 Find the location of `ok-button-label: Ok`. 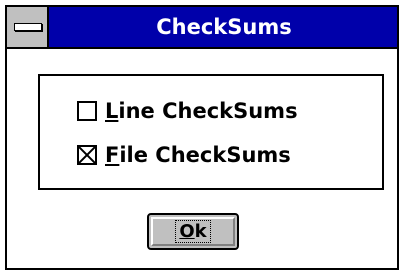

ok-button-label: Ok is located at coordinates (193, 231).